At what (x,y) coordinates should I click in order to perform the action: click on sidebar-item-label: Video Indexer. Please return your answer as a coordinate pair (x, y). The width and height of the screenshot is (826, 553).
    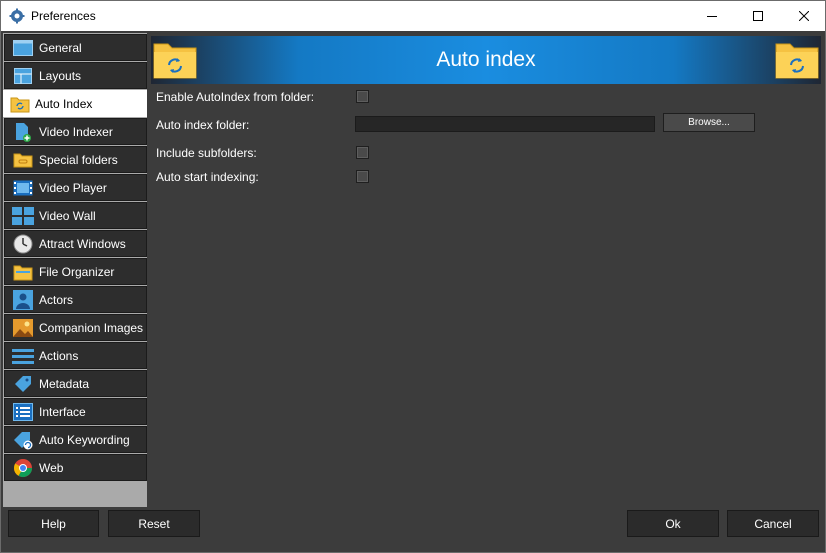
    Looking at the image, I should click on (76, 131).